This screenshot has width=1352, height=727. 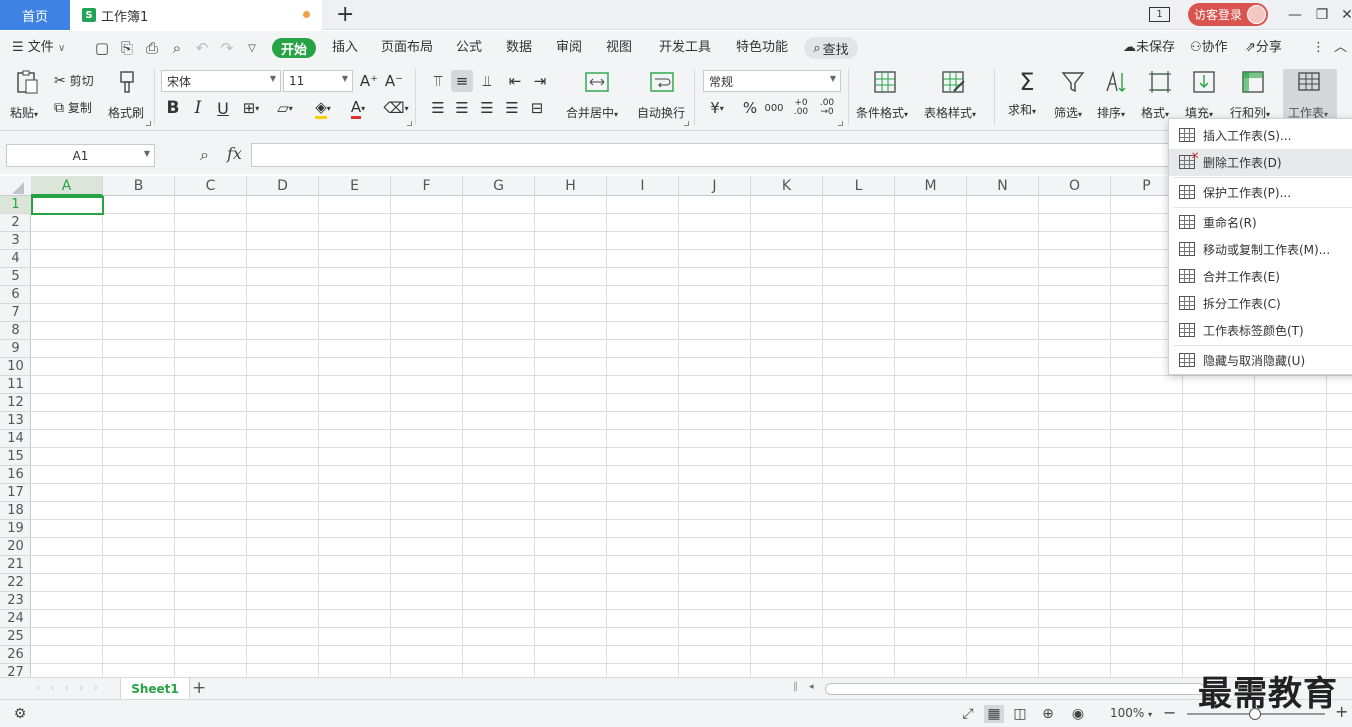 I want to click on tab-insert: 插入, so click(x=345, y=48).